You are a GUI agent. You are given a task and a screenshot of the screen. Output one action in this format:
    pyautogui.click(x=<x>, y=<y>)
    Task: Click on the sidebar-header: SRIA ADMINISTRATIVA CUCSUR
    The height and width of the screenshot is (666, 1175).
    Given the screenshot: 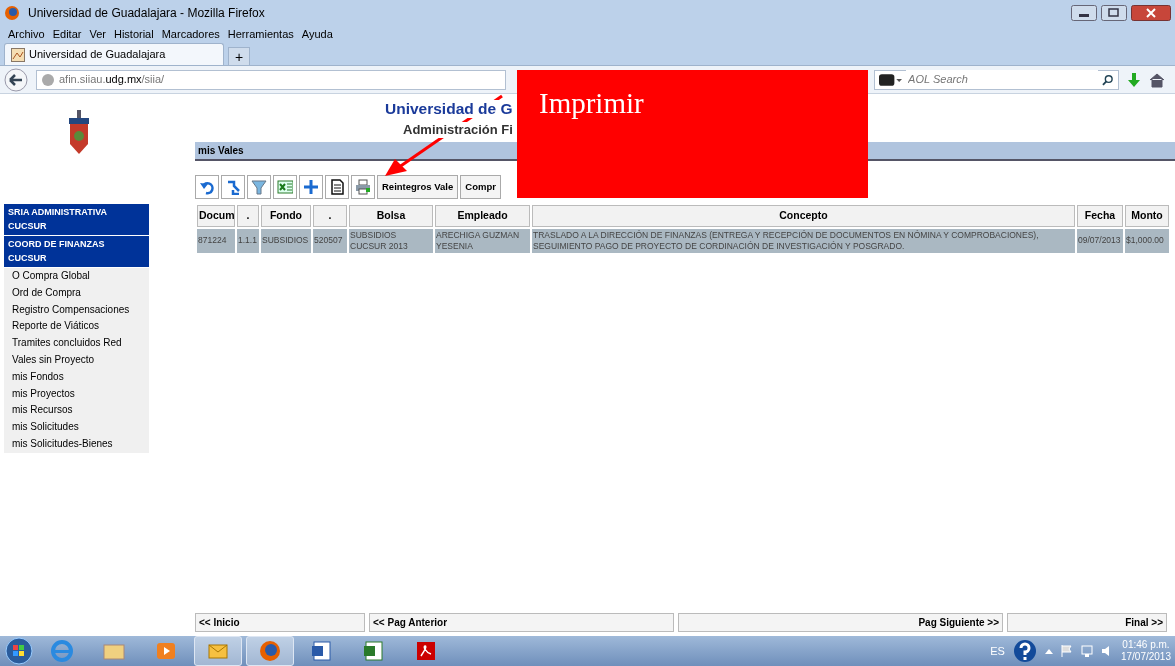 What is the action you would take?
    pyautogui.click(x=76, y=220)
    